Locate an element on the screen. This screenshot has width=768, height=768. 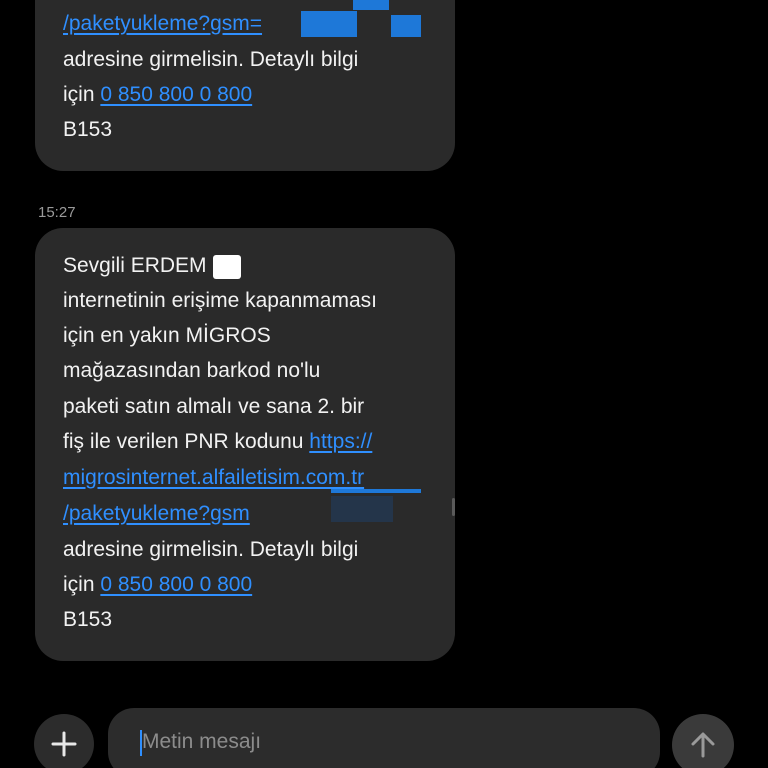
message-line: internetinin erişime kapanmaması is located at coordinates (220, 300).